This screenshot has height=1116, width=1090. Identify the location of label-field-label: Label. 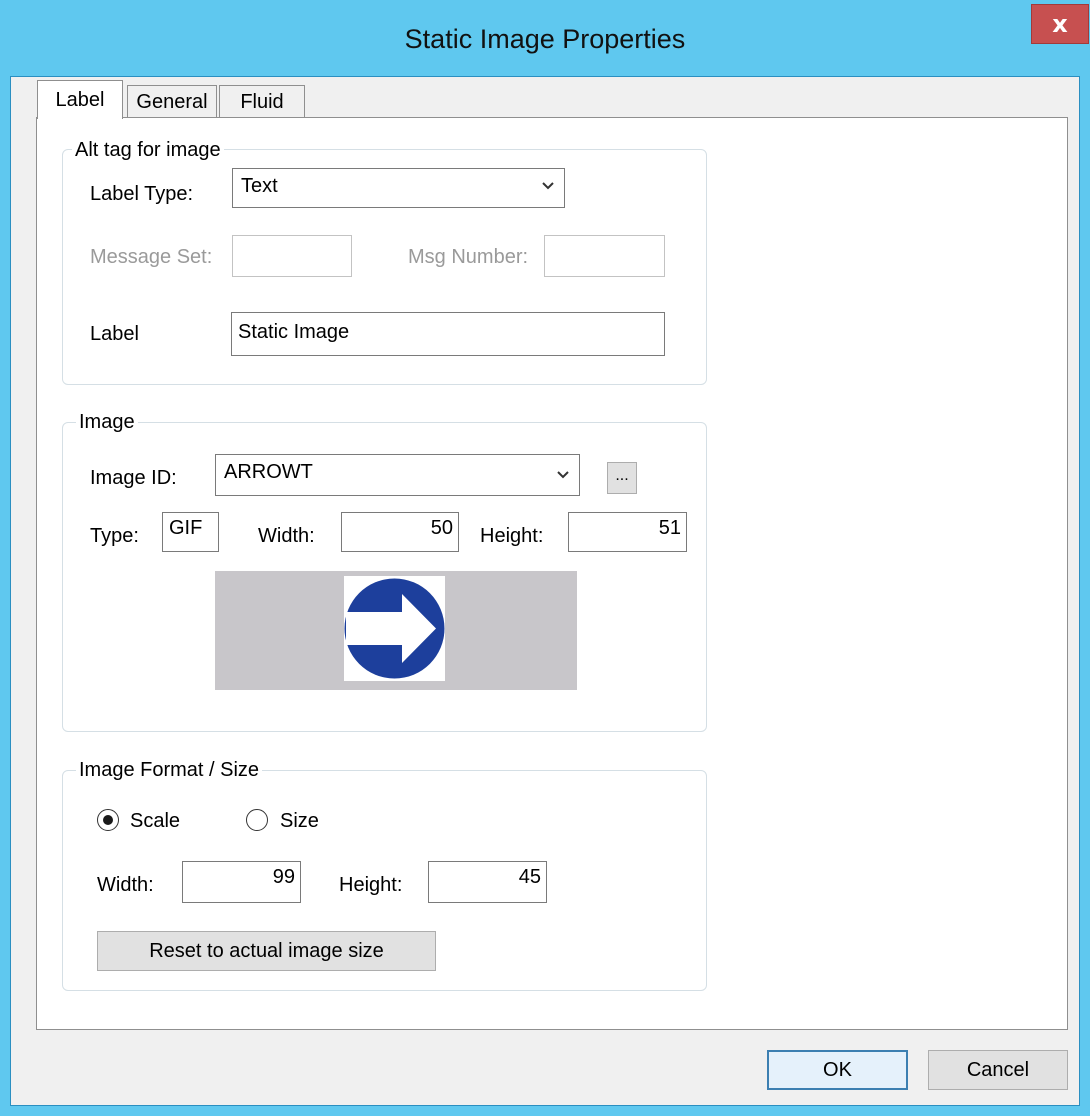
(114, 334).